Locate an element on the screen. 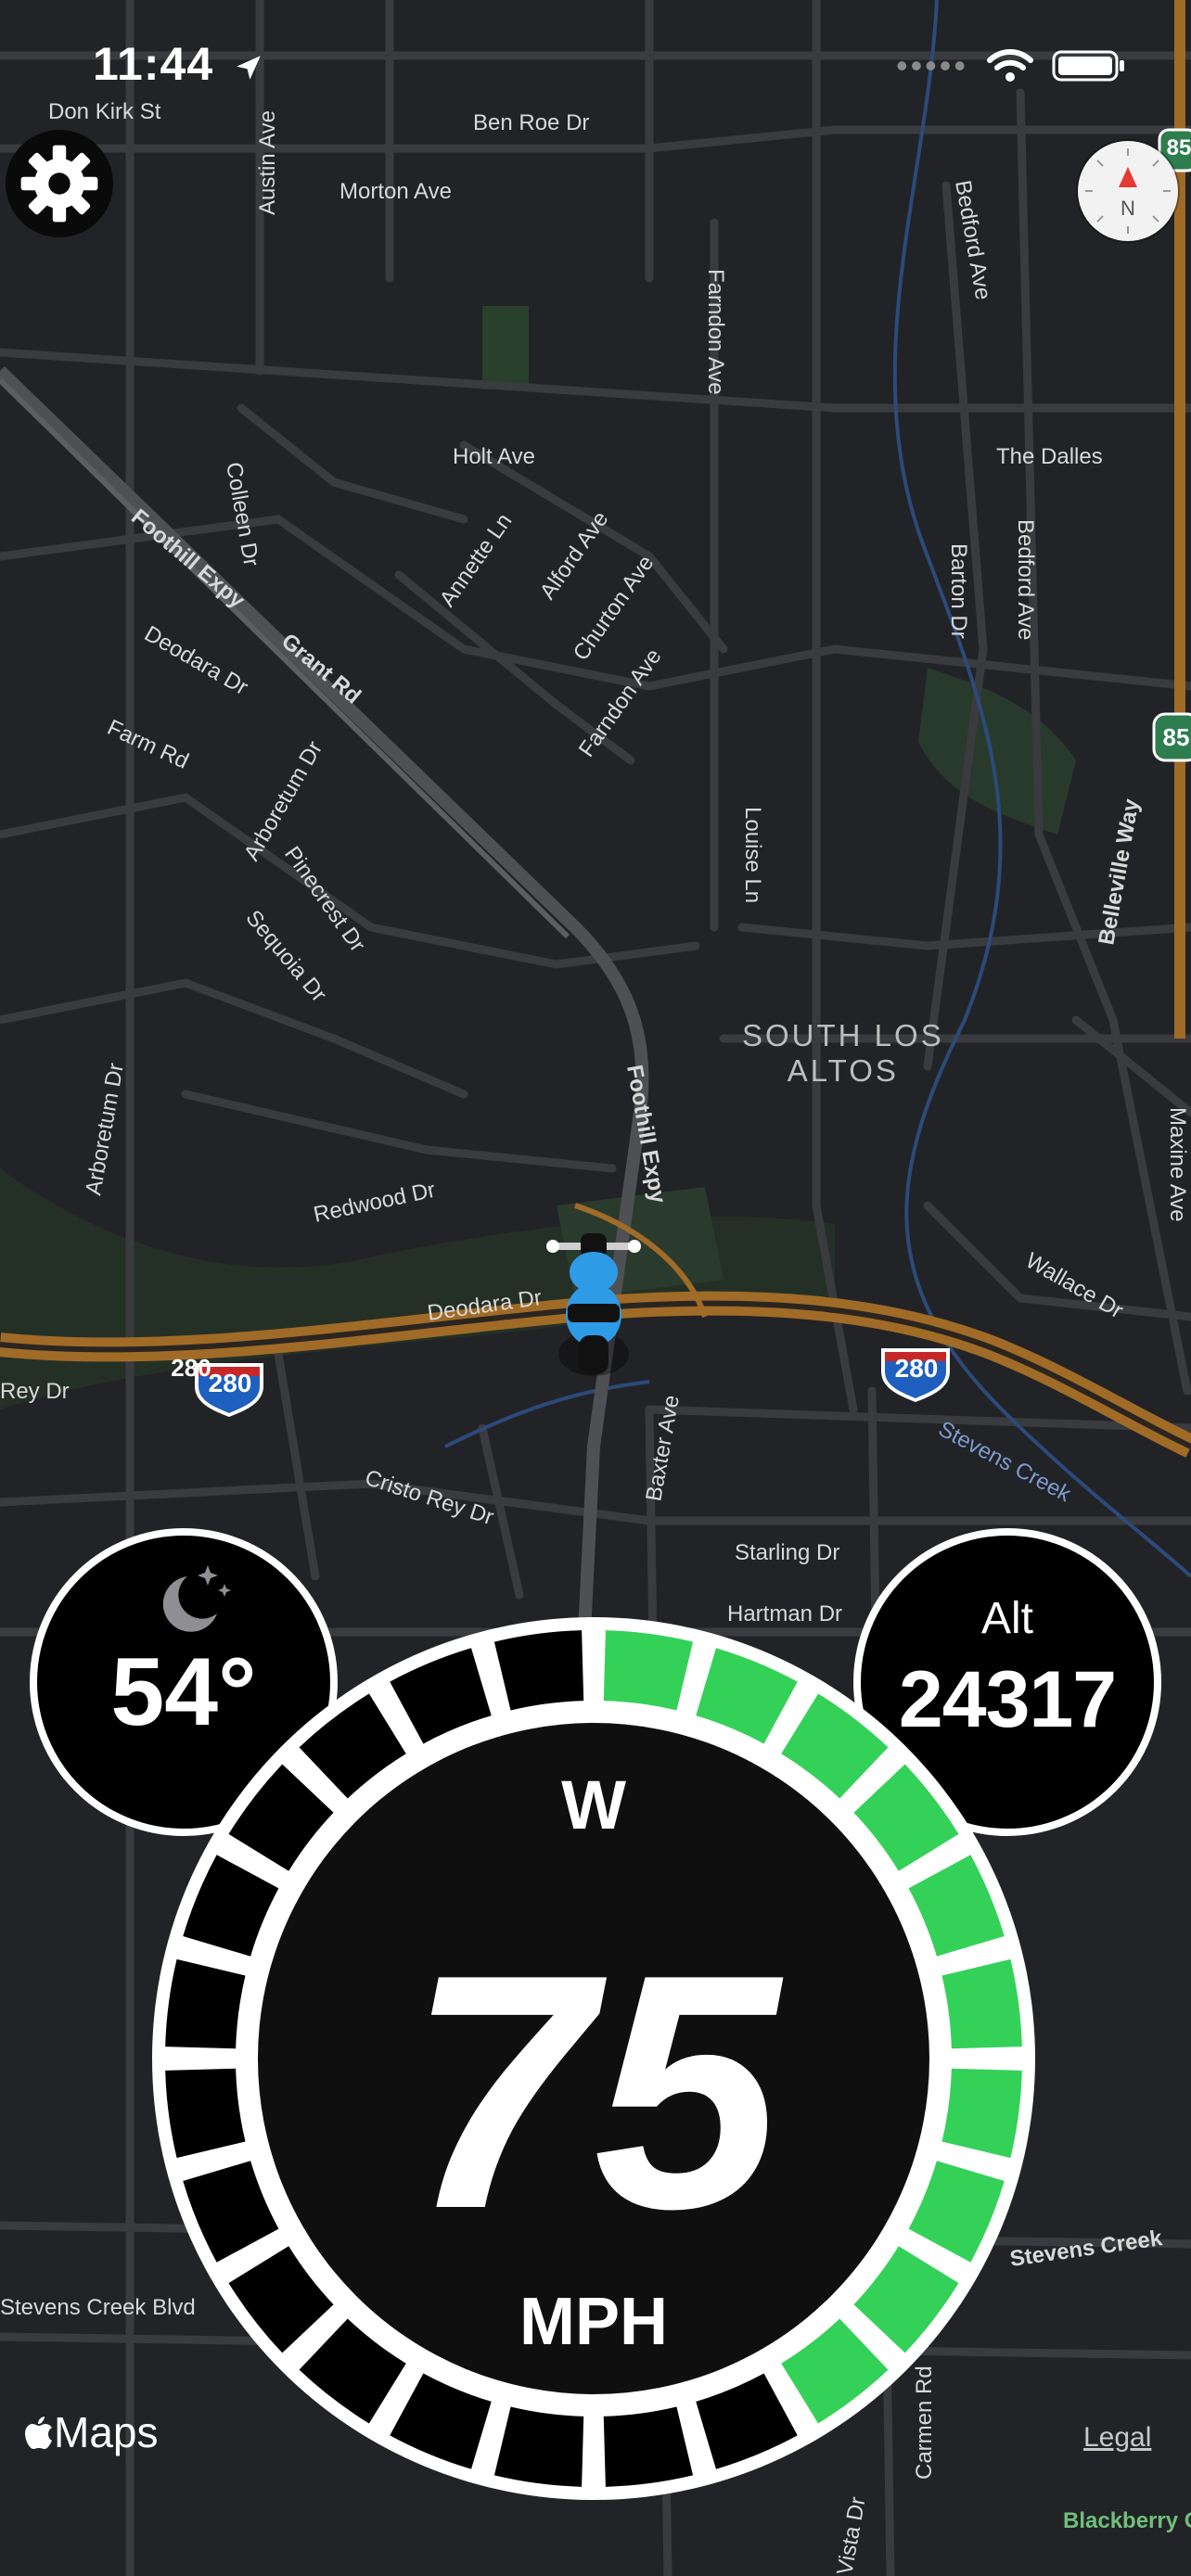 The image size is (1191, 2576). status-time-text: 11:44 is located at coordinates (153, 64).